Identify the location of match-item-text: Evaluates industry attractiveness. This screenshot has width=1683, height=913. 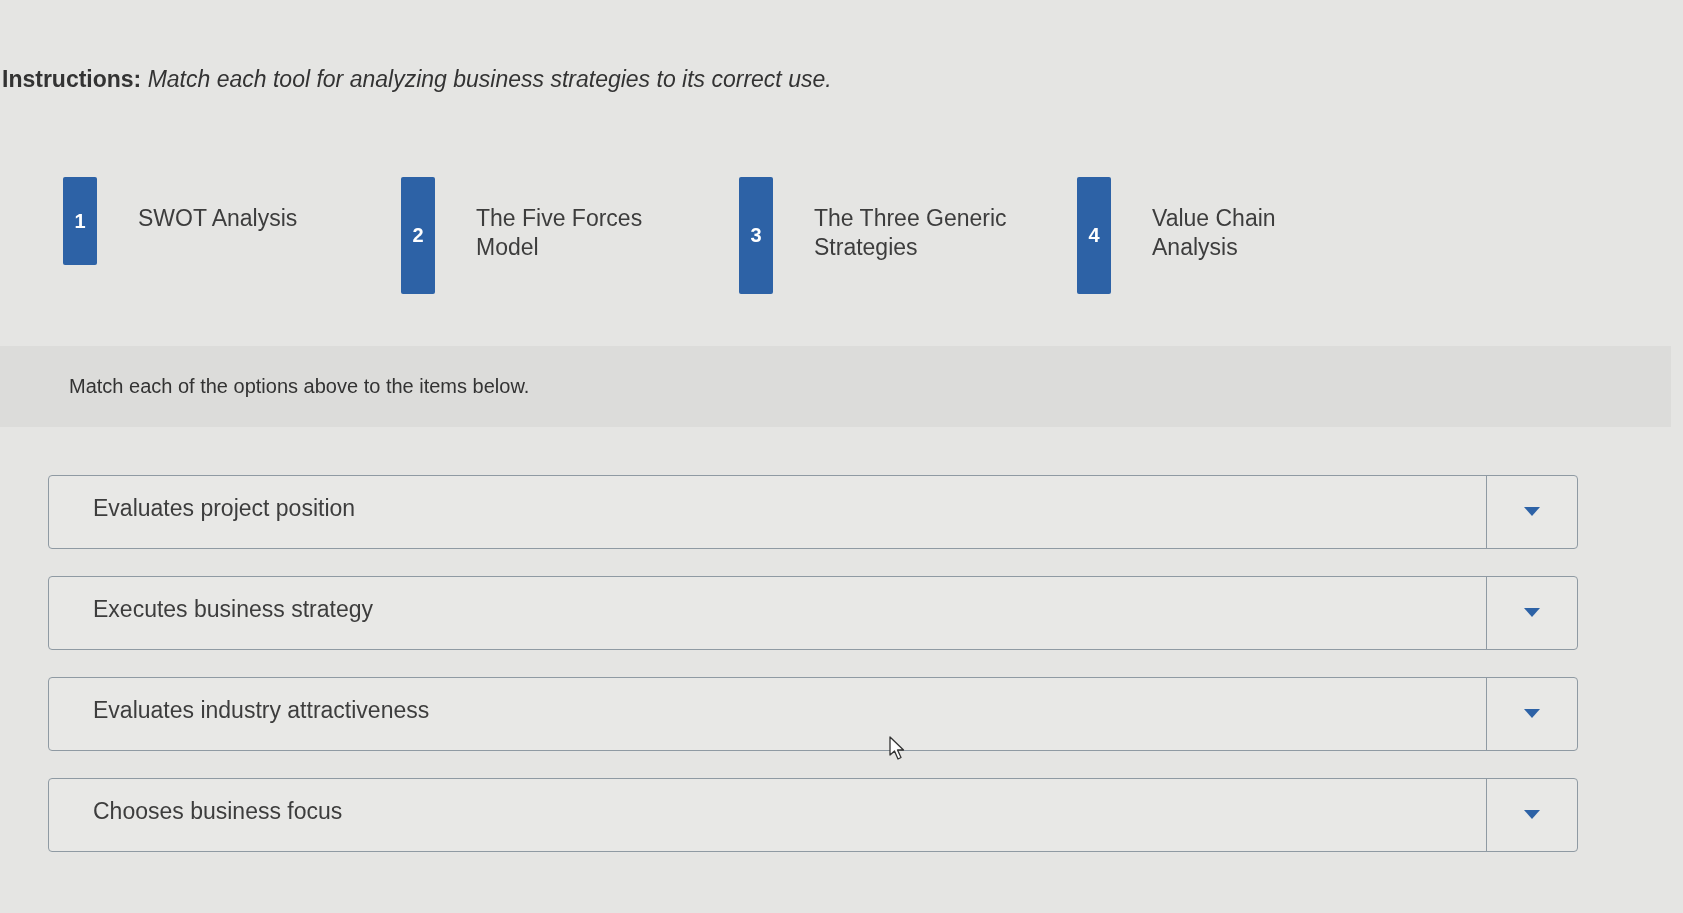
(261, 710).